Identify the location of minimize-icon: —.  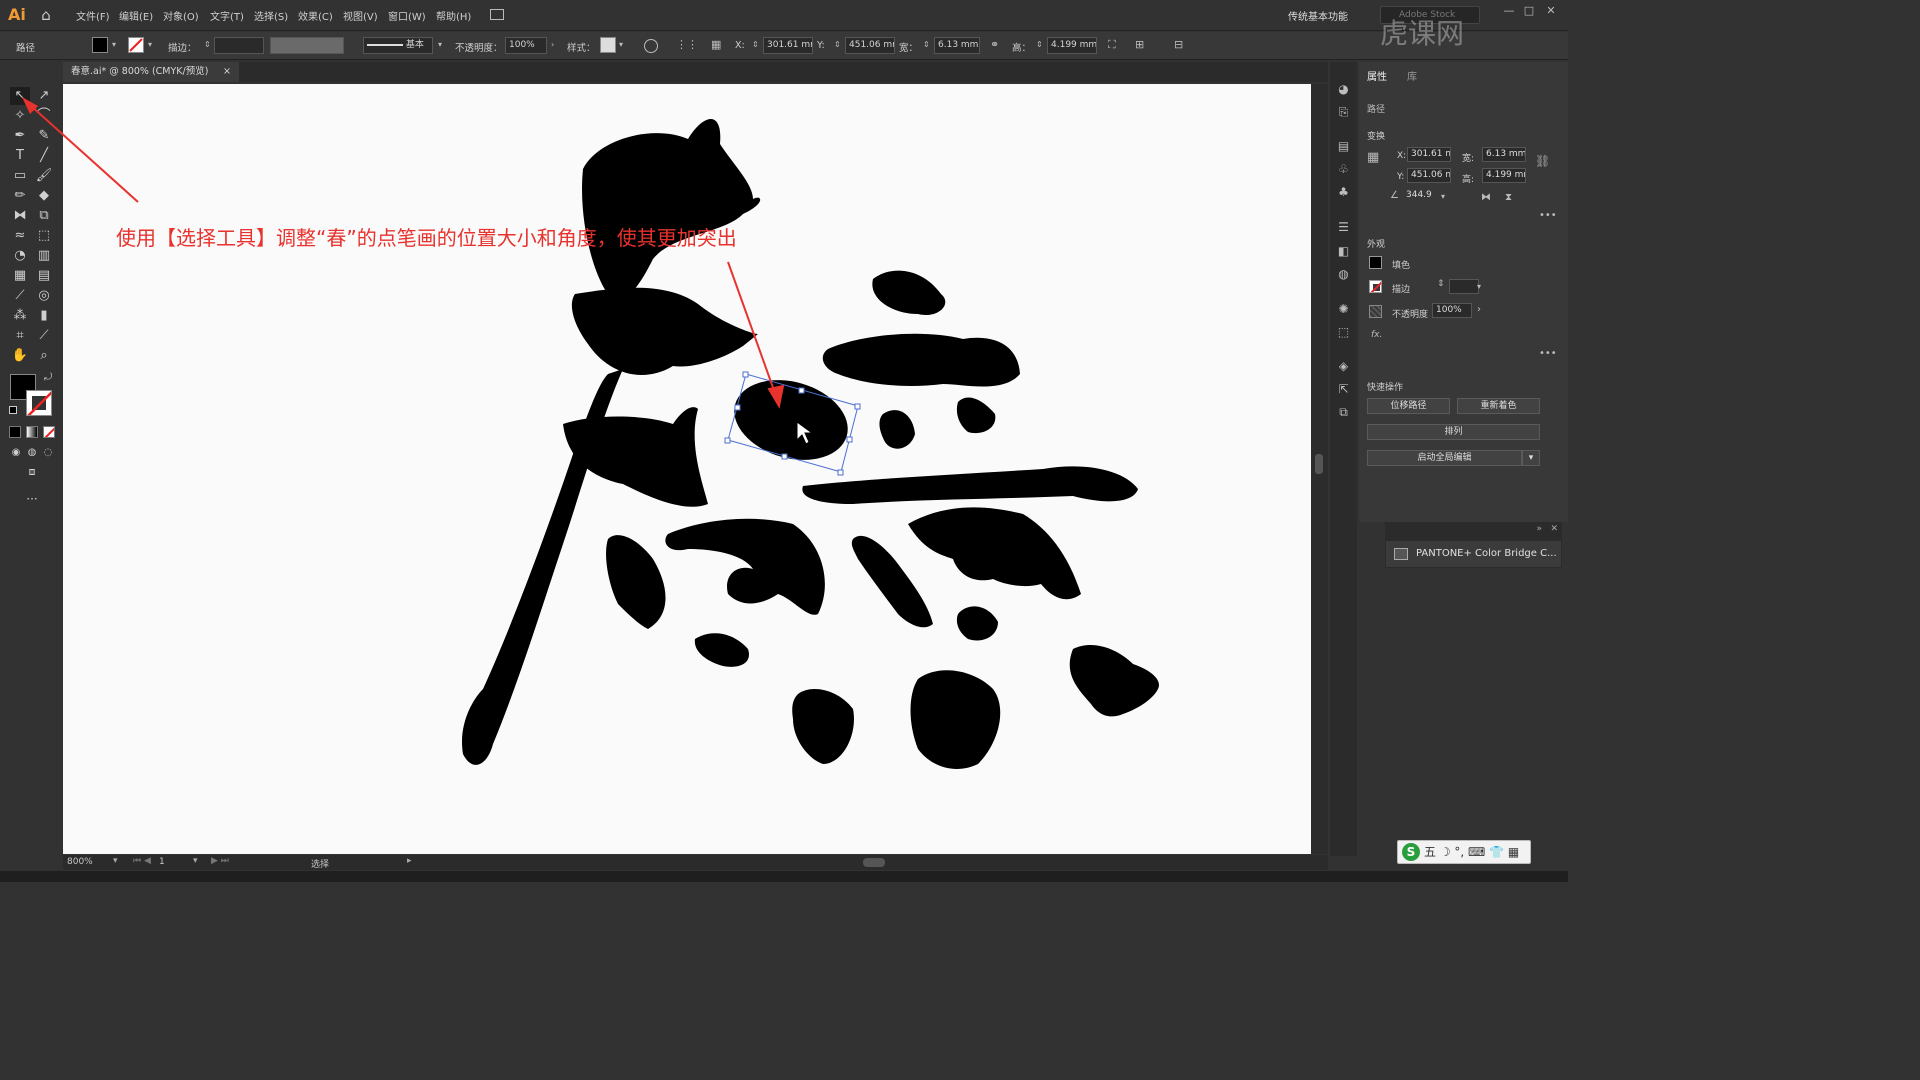
(1509, 12).